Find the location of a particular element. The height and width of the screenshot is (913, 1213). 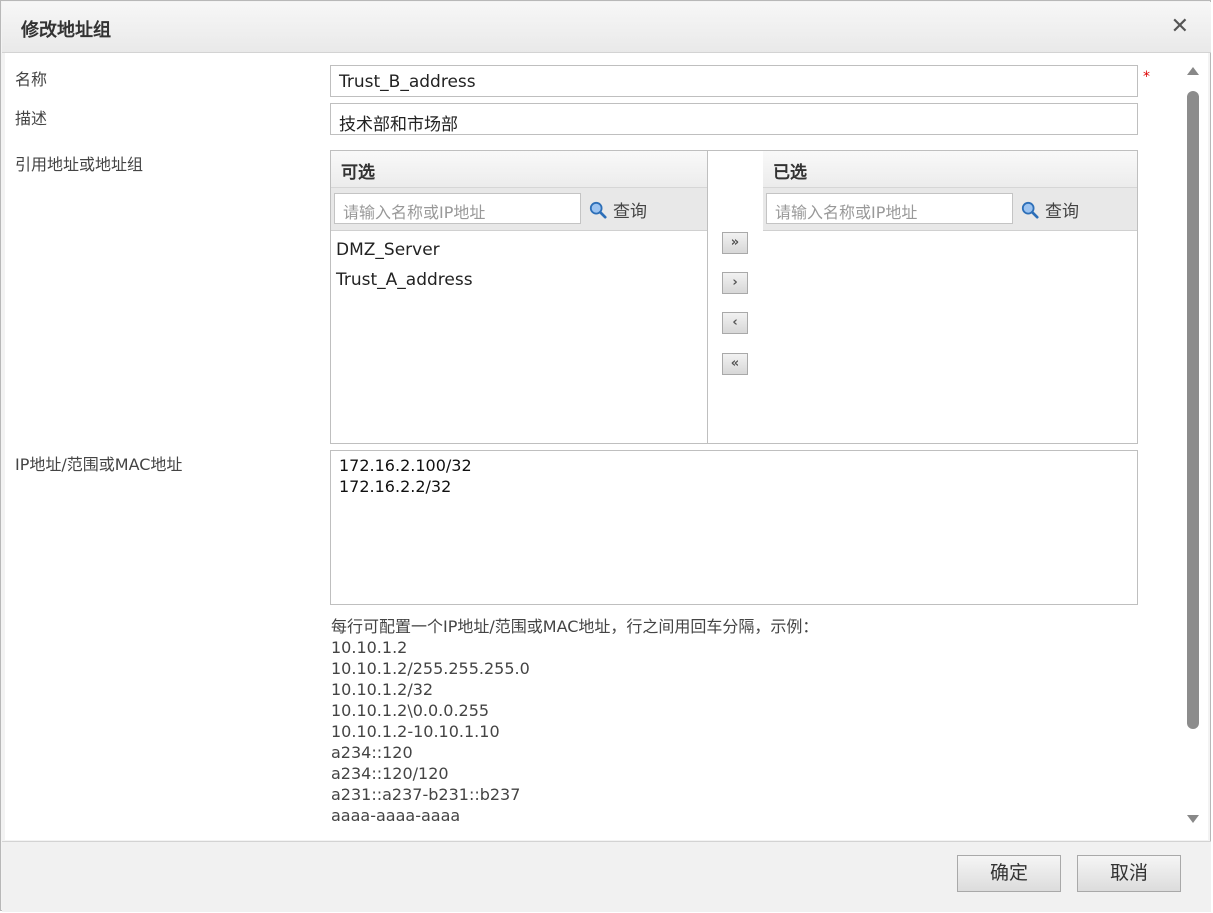

hint-intro: 每行可配置一个IP地址/范围或MAC地址，行之间用回车分隔，示例： is located at coordinates (575, 626).